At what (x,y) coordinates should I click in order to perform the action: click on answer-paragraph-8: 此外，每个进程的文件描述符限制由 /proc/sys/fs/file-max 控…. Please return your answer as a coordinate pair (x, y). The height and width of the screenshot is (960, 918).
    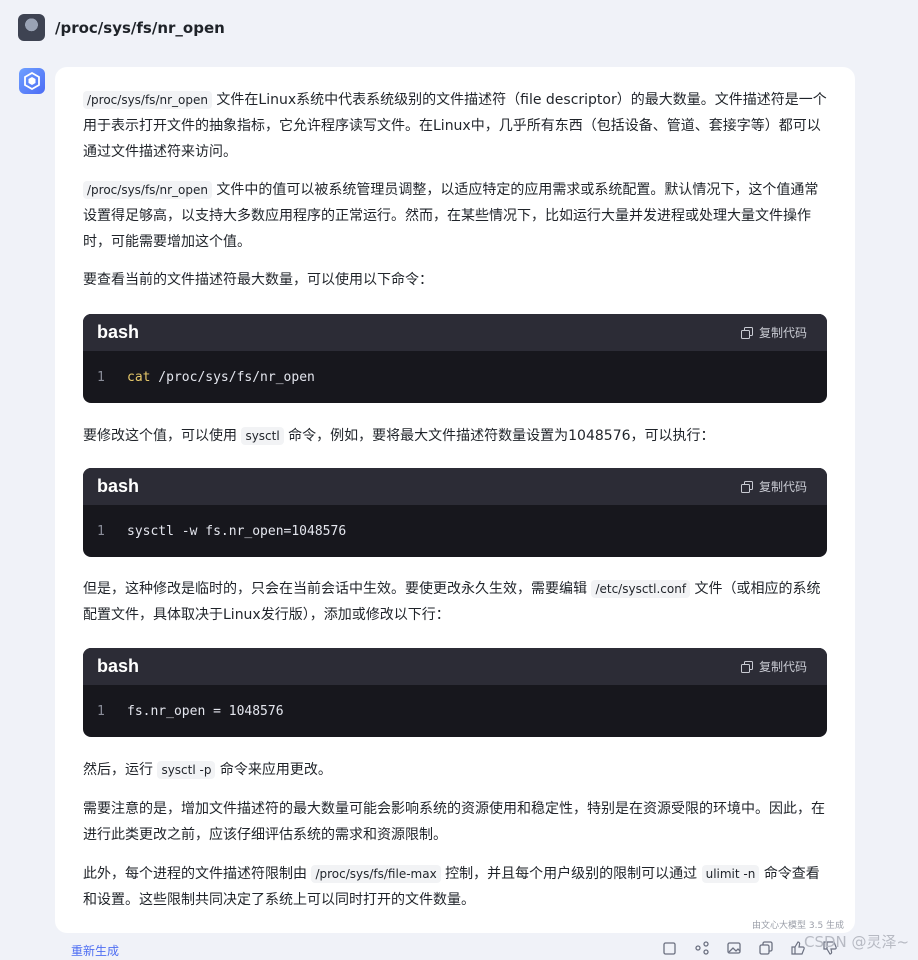
    Looking at the image, I should click on (455, 887).